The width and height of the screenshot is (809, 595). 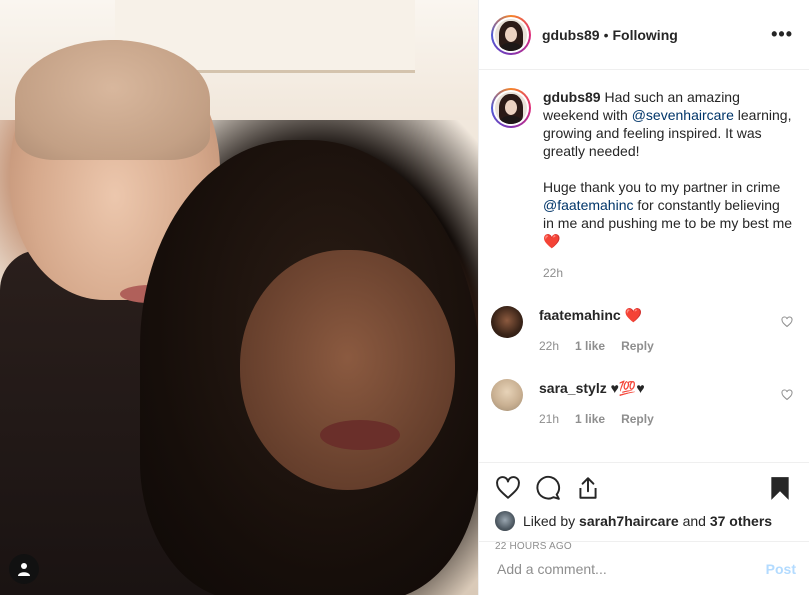 I want to click on person-left-hair, so click(x=112, y=100).